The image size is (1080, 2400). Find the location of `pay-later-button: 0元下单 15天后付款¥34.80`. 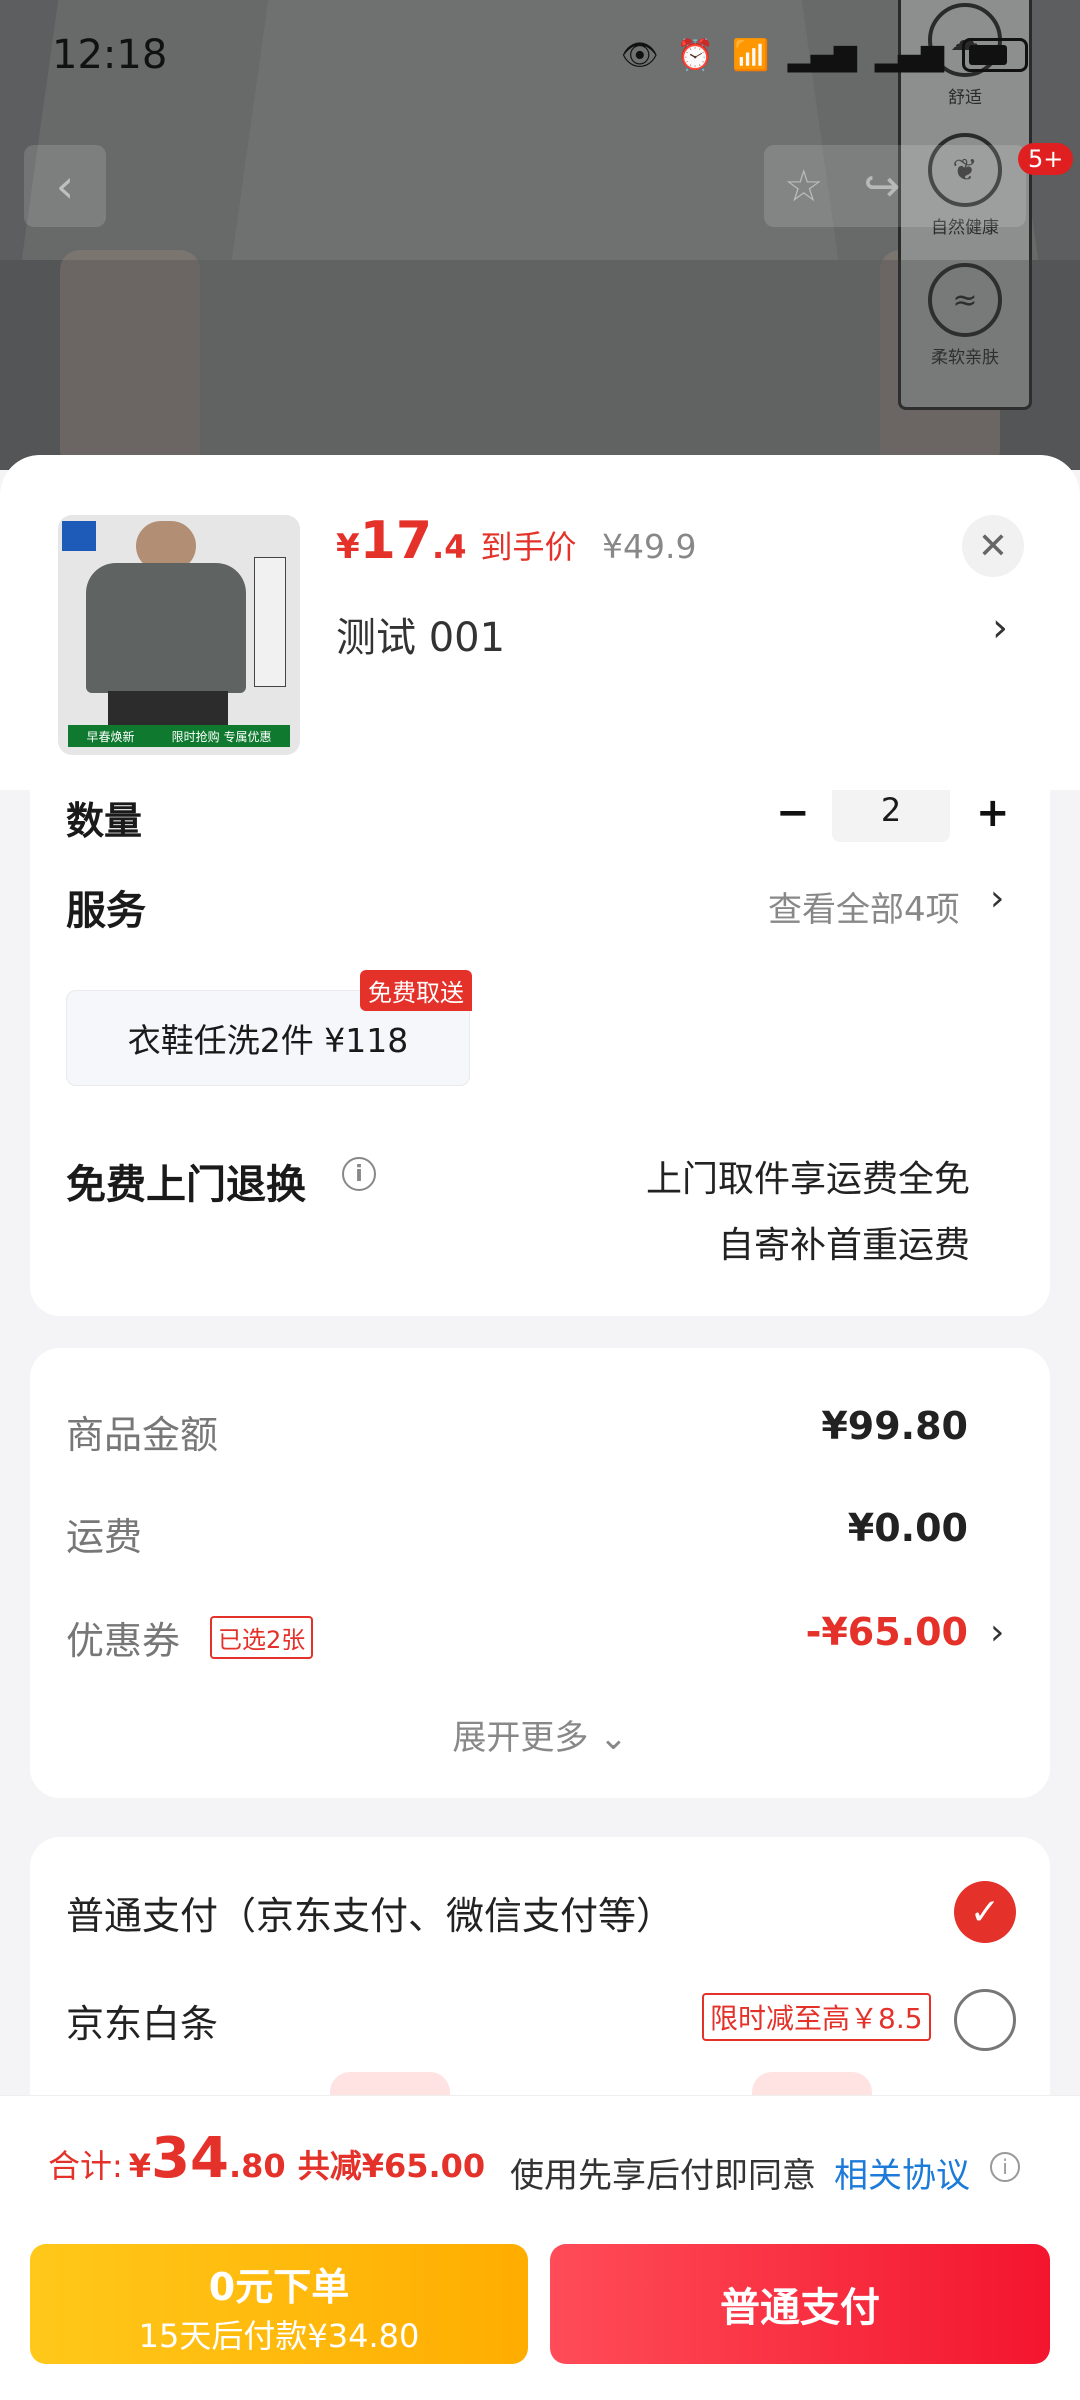

pay-later-button: 0元下单 15天后付款¥34.80 is located at coordinates (279, 2304).